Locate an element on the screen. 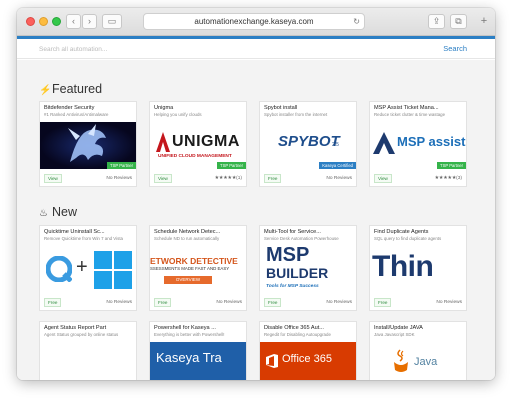  minimize-window-button is located at coordinates (43, 21).